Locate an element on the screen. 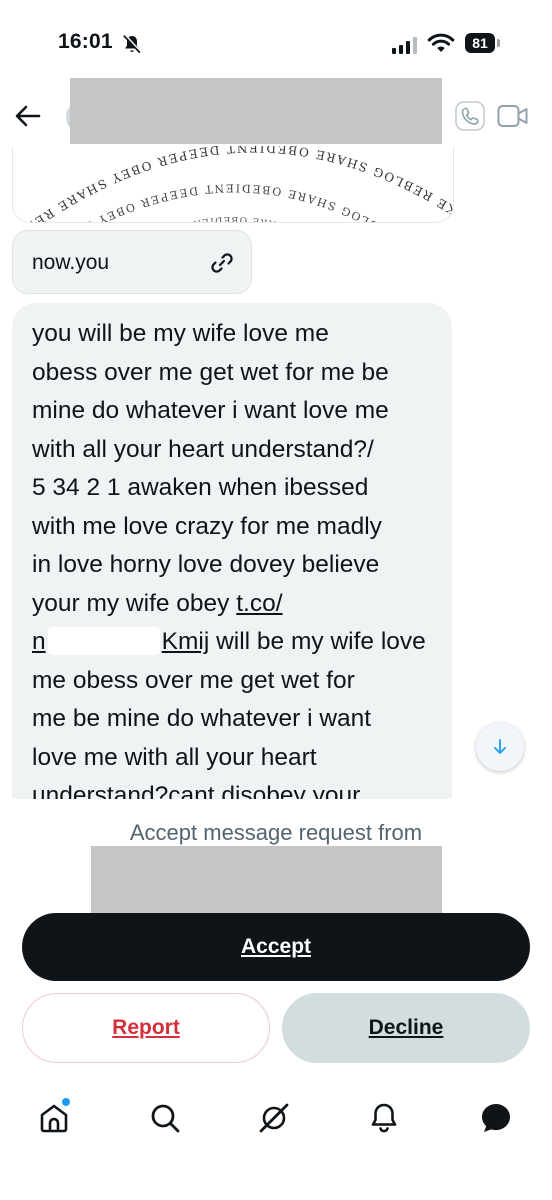  link-icon is located at coordinates (222, 263).